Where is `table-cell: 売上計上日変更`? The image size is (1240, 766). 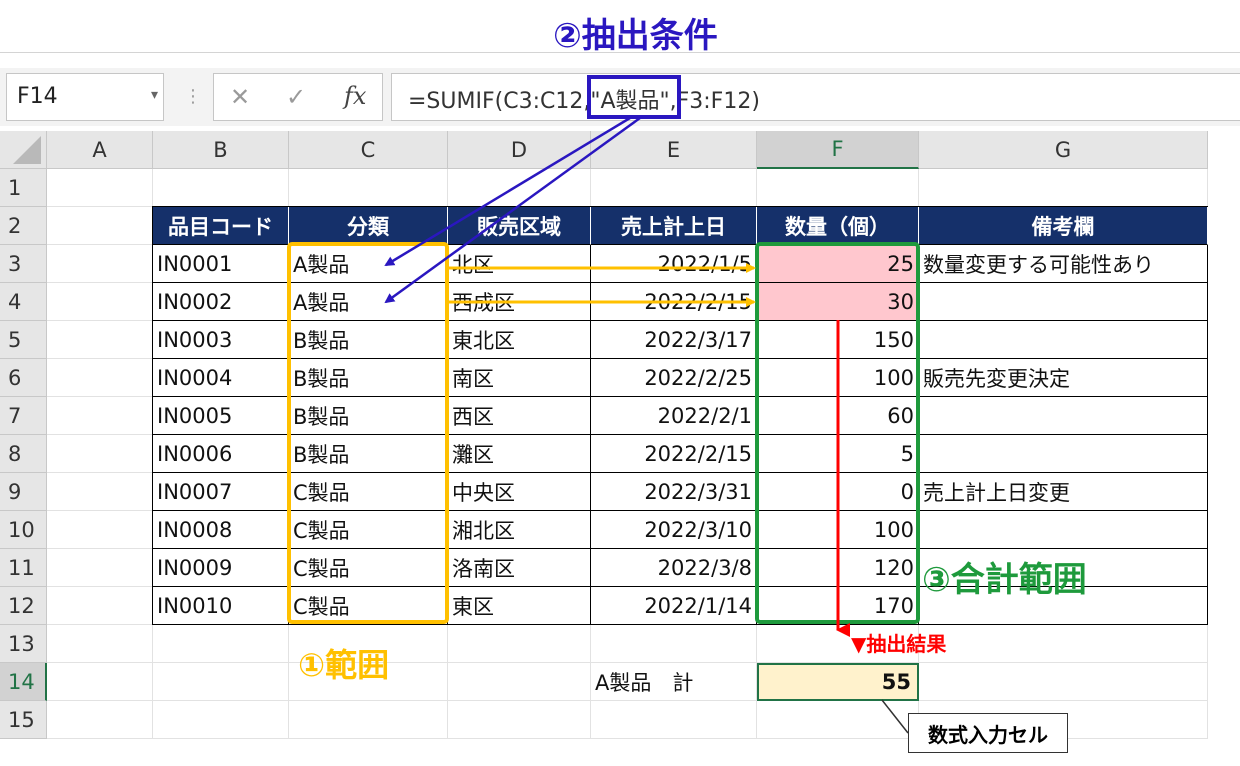 table-cell: 売上計上日変更 is located at coordinates (1063, 492).